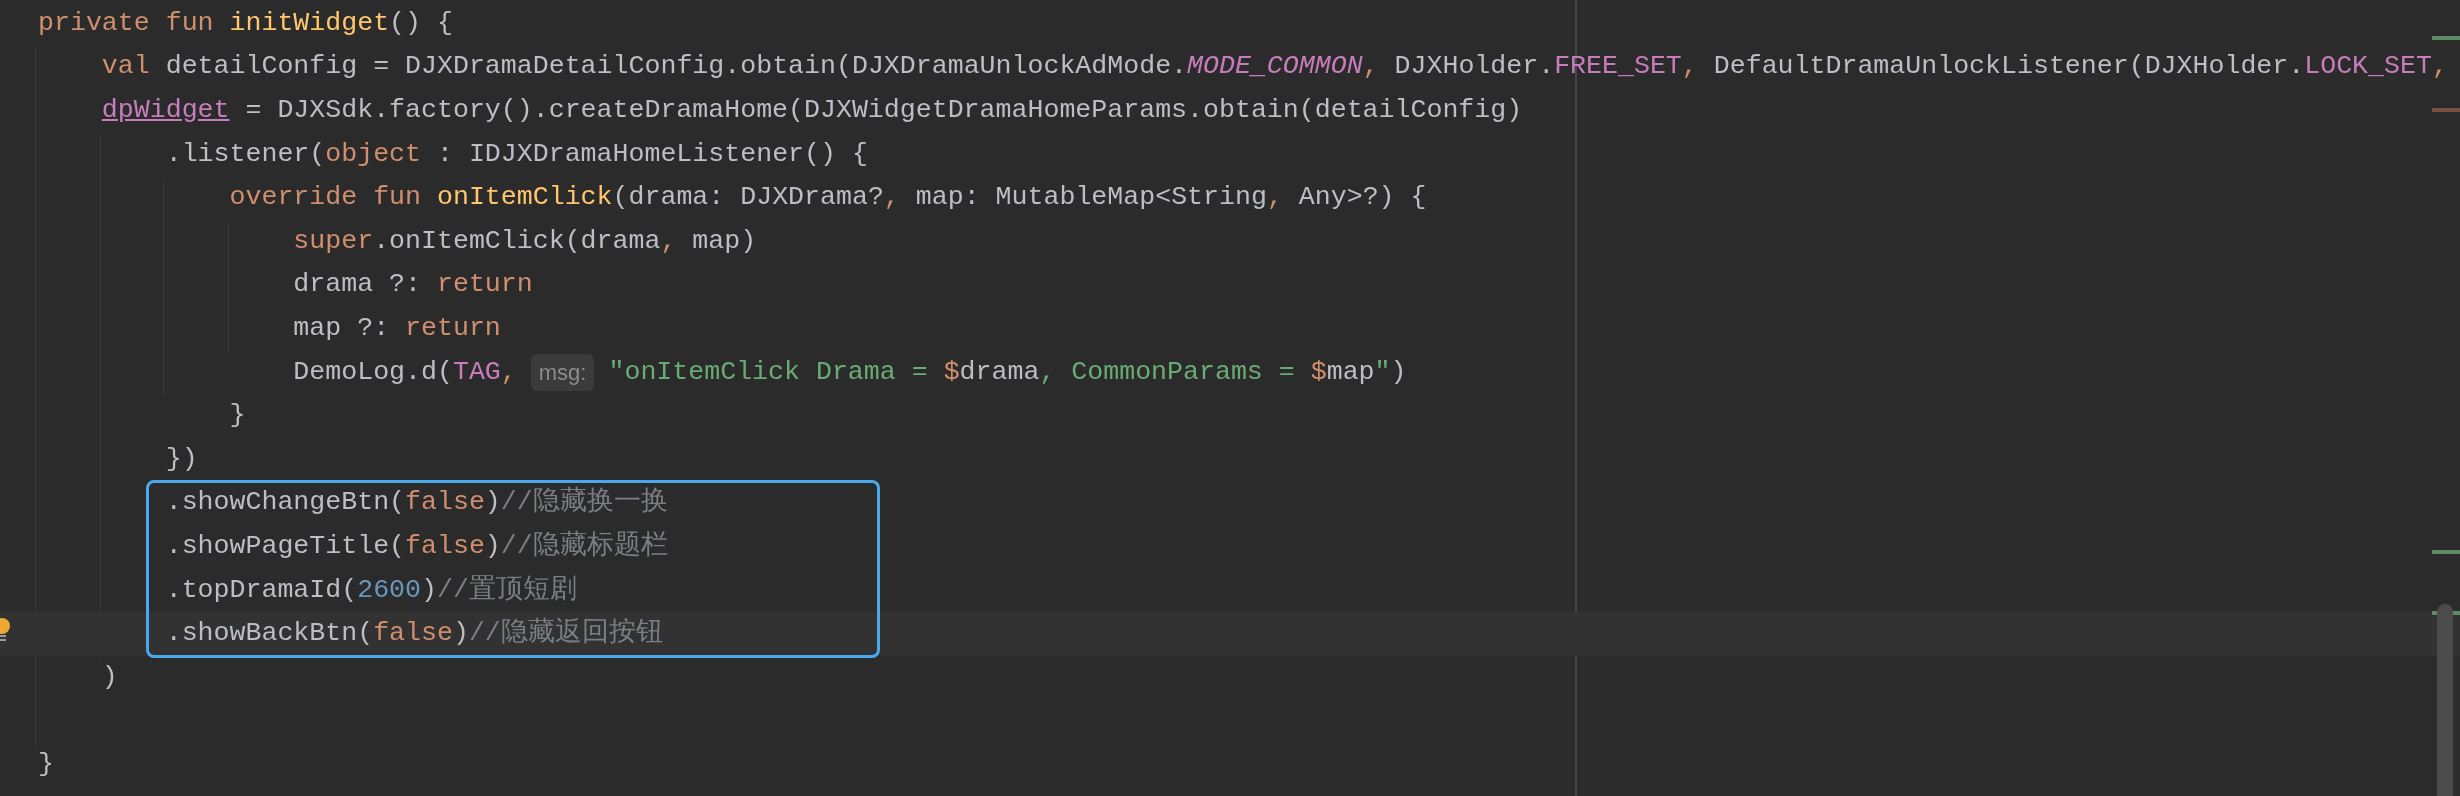 The height and width of the screenshot is (796, 2460). What do you see at coordinates (414, 633) in the screenshot?
I see `code-text: .showBackBtn(false)//隐藏返回按钮` at bounding box center [414, 633].